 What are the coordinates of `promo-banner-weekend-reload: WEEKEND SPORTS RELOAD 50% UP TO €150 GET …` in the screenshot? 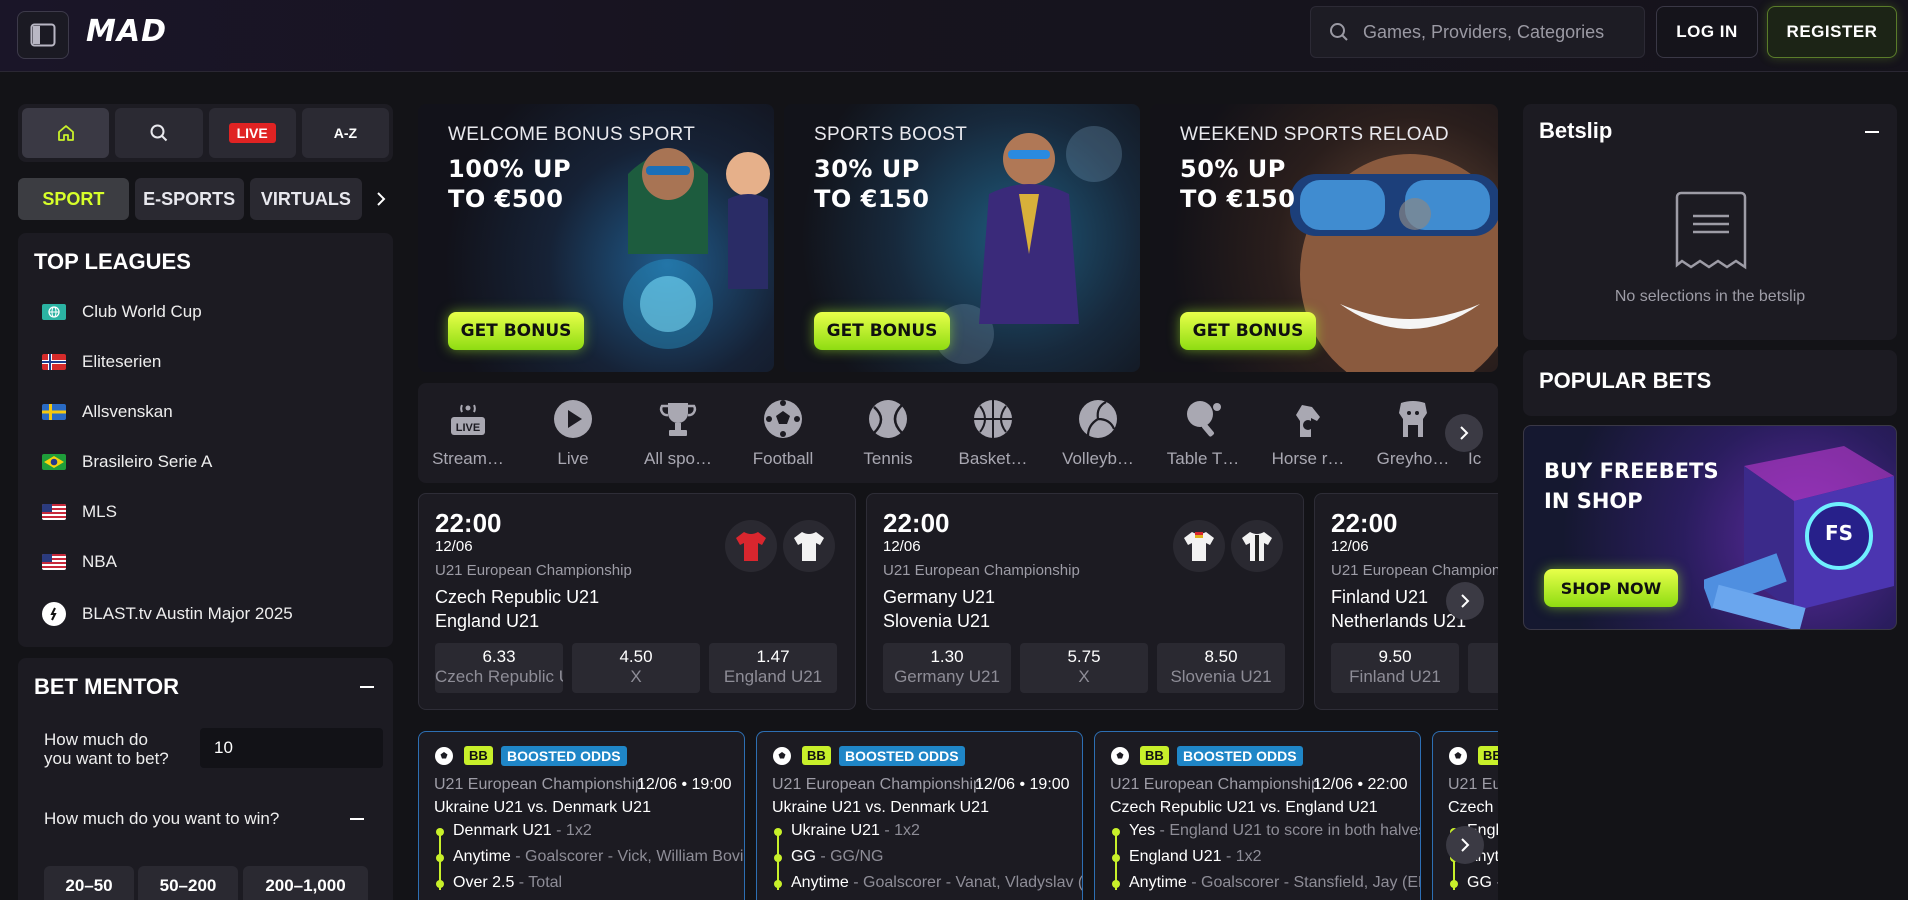 It's located at (1324, 238).